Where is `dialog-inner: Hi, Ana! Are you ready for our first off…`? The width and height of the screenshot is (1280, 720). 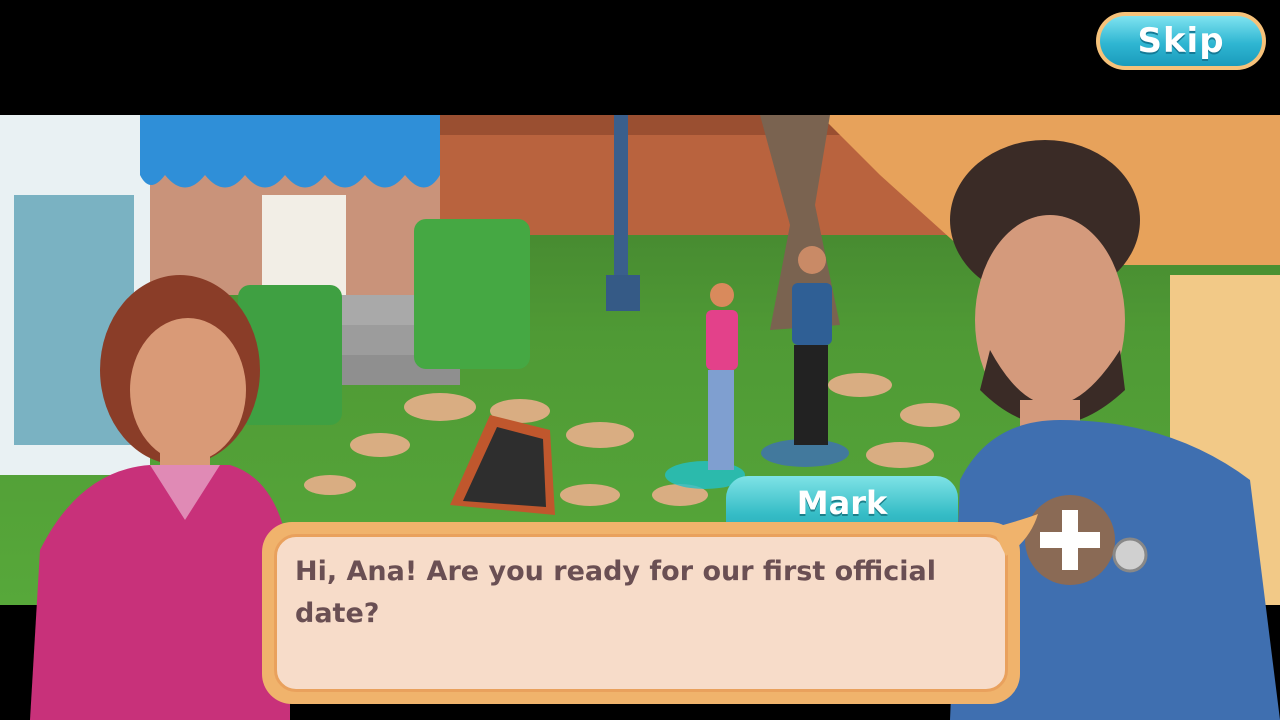 dialog-inner: Hi, Ana! Are you ready for our first off… is located at coordinates (641, 613).